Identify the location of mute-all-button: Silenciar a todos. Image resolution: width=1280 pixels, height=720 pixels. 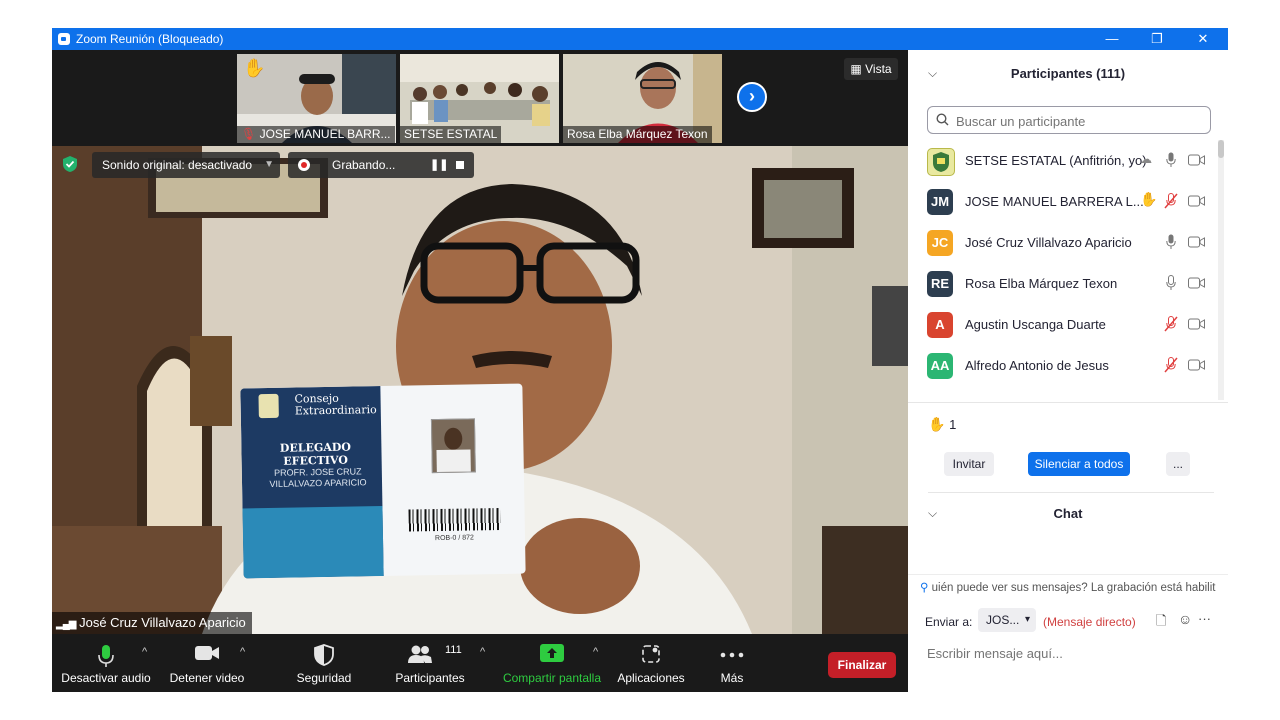
(1079, 464).